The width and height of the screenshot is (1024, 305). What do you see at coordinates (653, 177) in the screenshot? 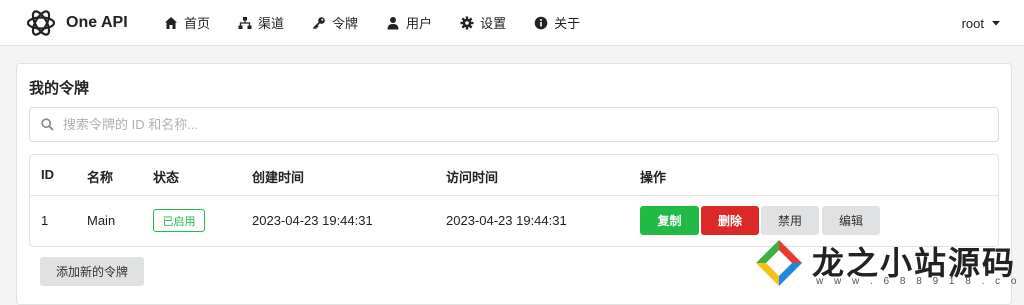
I see `column-header-actions: 操作` at bounding box center [653, 177].